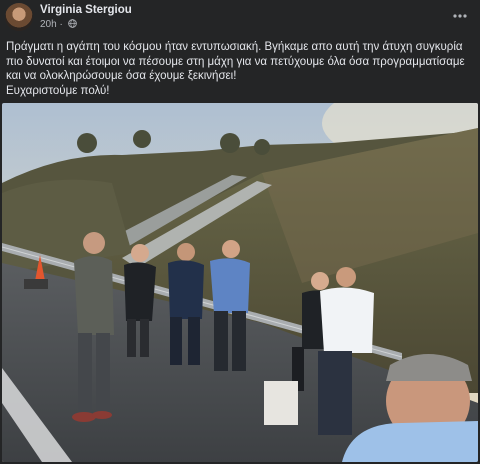 This screenshot has width=480, height=464. I want to click on author-name: Virginia Stergiou, so click(86, 10).